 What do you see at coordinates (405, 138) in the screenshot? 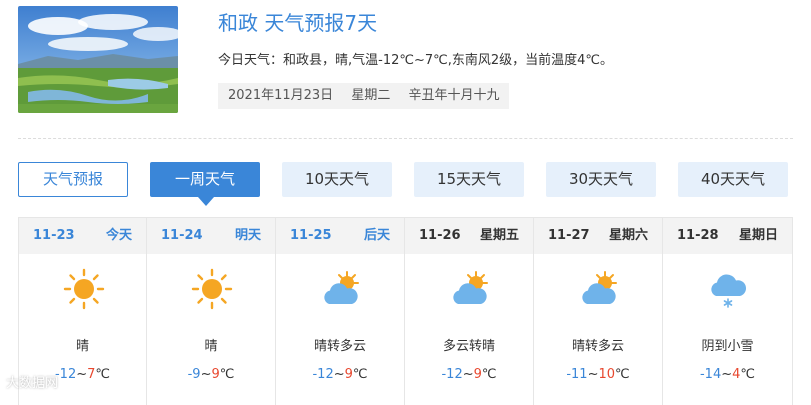
I see `divider` at bounding box center [405, 138].